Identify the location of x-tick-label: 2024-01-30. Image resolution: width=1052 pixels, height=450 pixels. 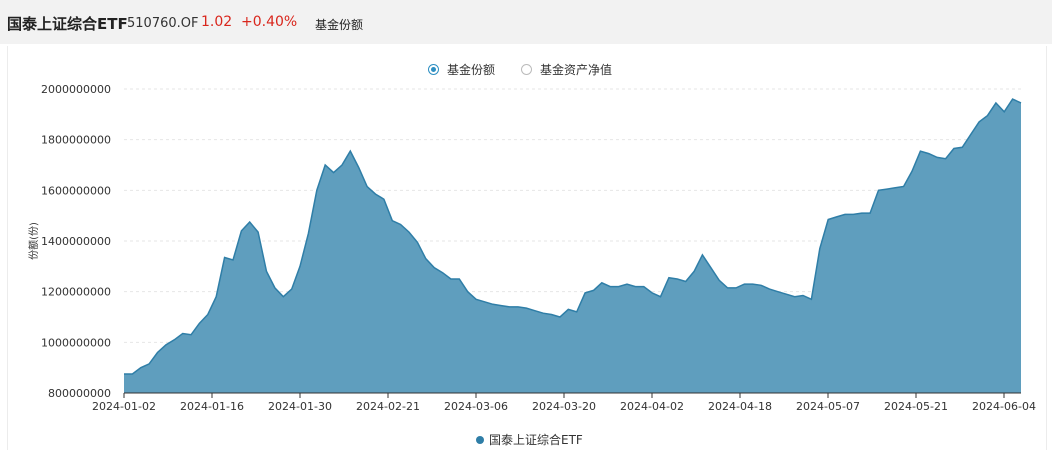
(300, 406).